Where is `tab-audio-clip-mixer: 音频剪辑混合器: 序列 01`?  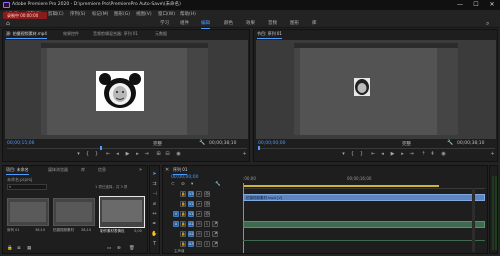 tab-audio-clip-mixer: 音频剪辑混合器: 序列 01 is located at coordinates (115, 34).